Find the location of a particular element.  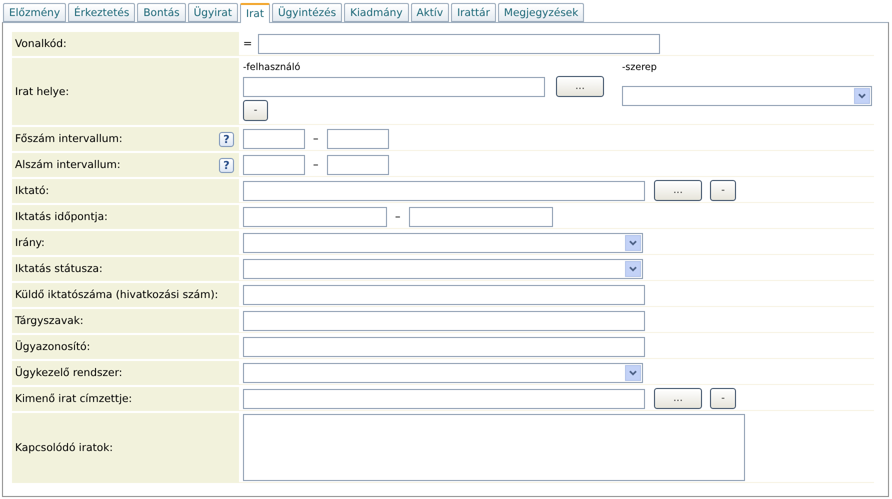

field-label: Iktatás időpontja: is located at coordinates (61, 217).